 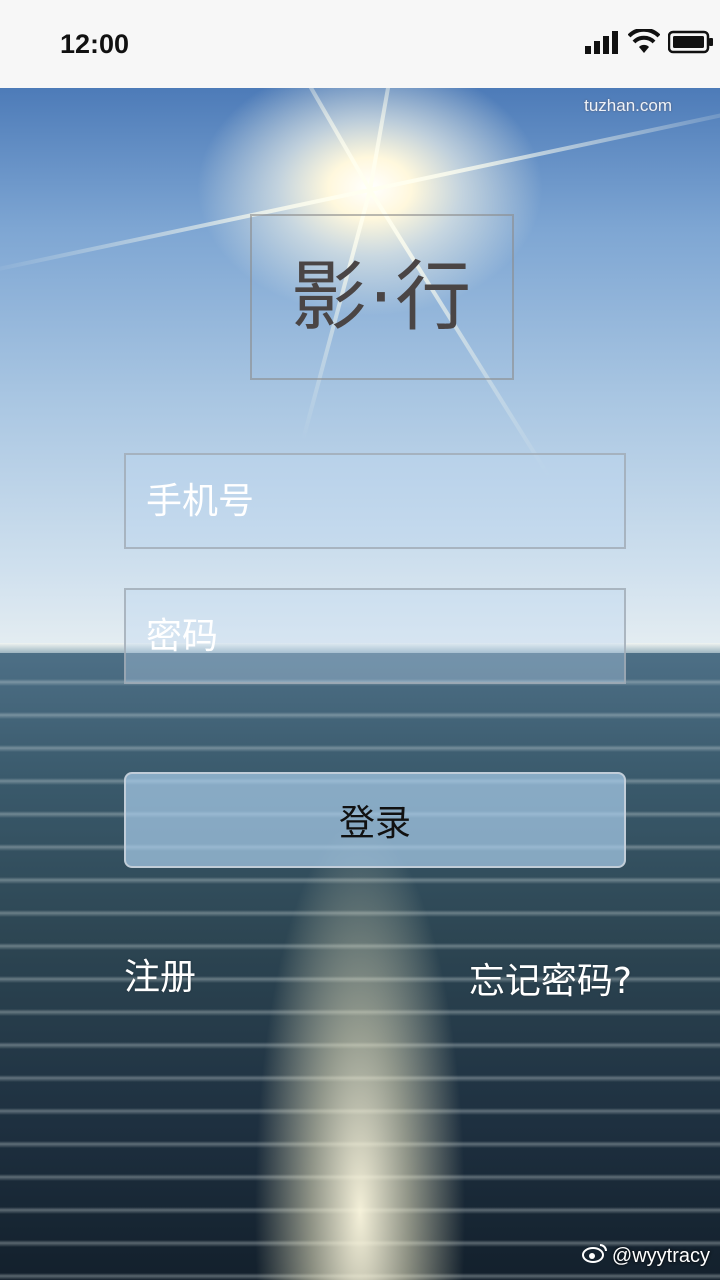 I want to click on phone-input, so click(x=384, y=501).